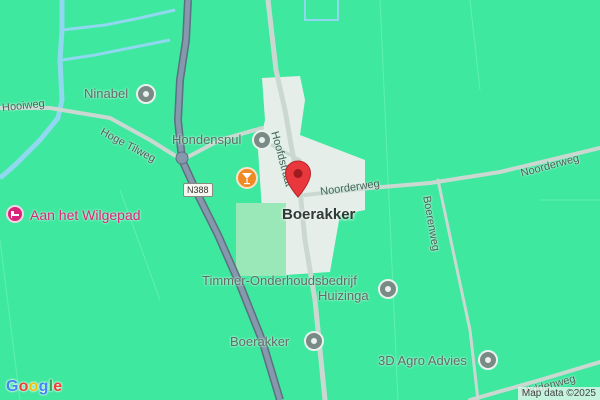 Image resolution: width=600 pixels, height=400 pixels. I want to click on poi-label: Boerakker, so click(260, 341).